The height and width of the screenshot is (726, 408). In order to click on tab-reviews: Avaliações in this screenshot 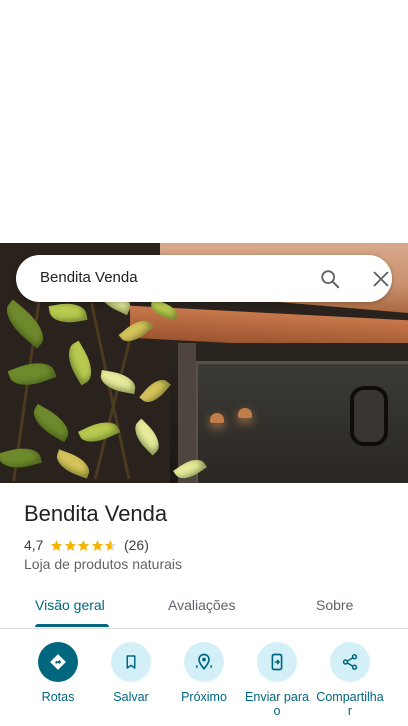, I will do `click(201, 605)`.